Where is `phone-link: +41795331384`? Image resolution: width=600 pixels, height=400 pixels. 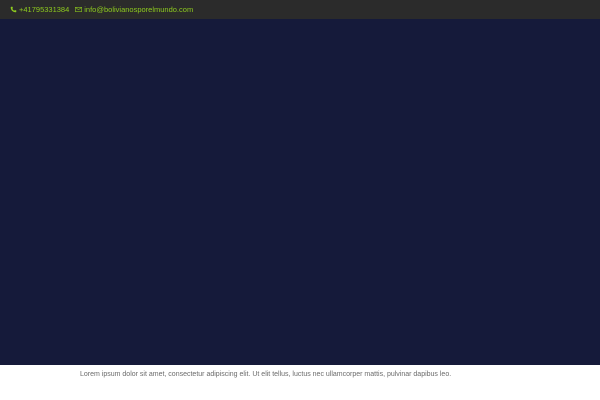
phone-link: +41795331384 is located at coordinates (39, 10).